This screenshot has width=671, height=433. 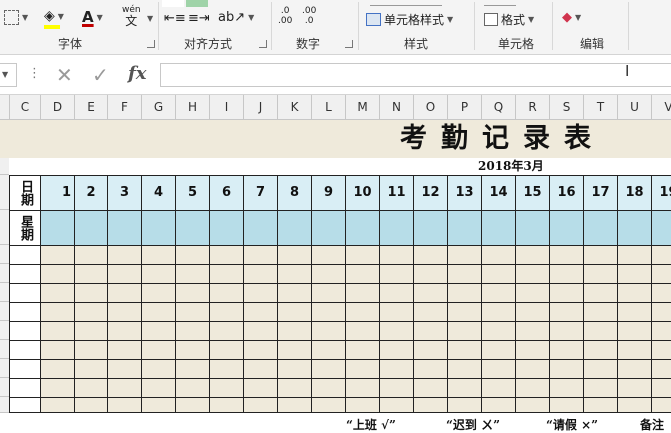 What do you see at coordinates (329, 107) in the screenshot?
I see `column-header: L` at bounding box center [329, 107].